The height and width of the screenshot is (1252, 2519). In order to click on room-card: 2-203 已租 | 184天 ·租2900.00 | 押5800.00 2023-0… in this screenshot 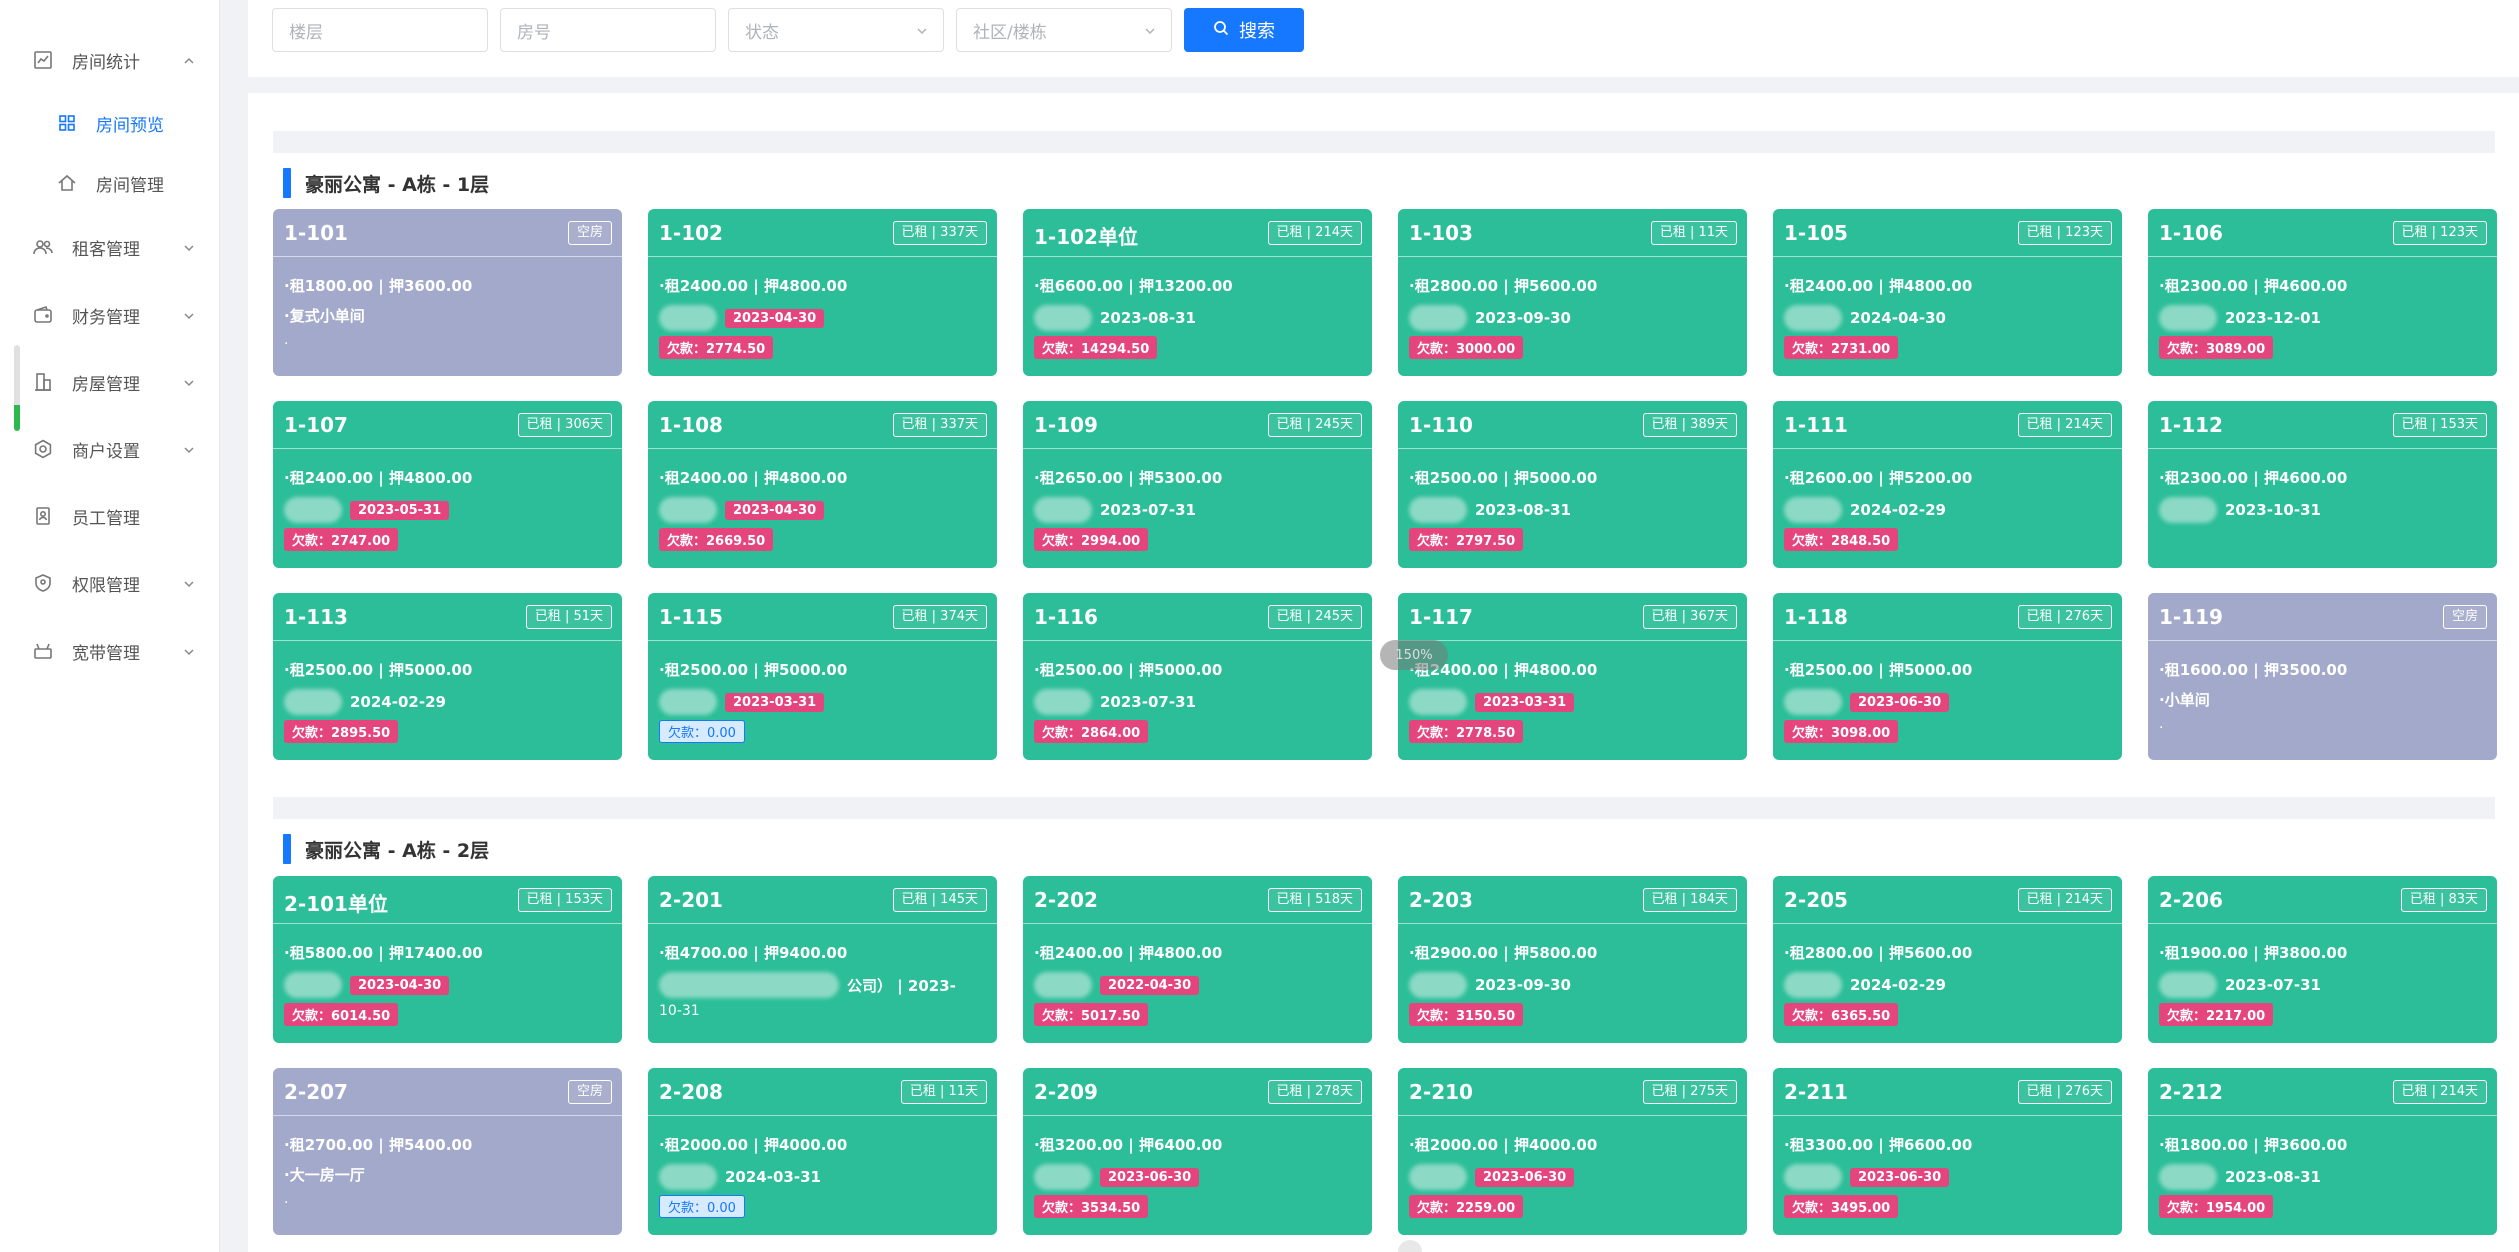, I will do `click(1572, 959)`.